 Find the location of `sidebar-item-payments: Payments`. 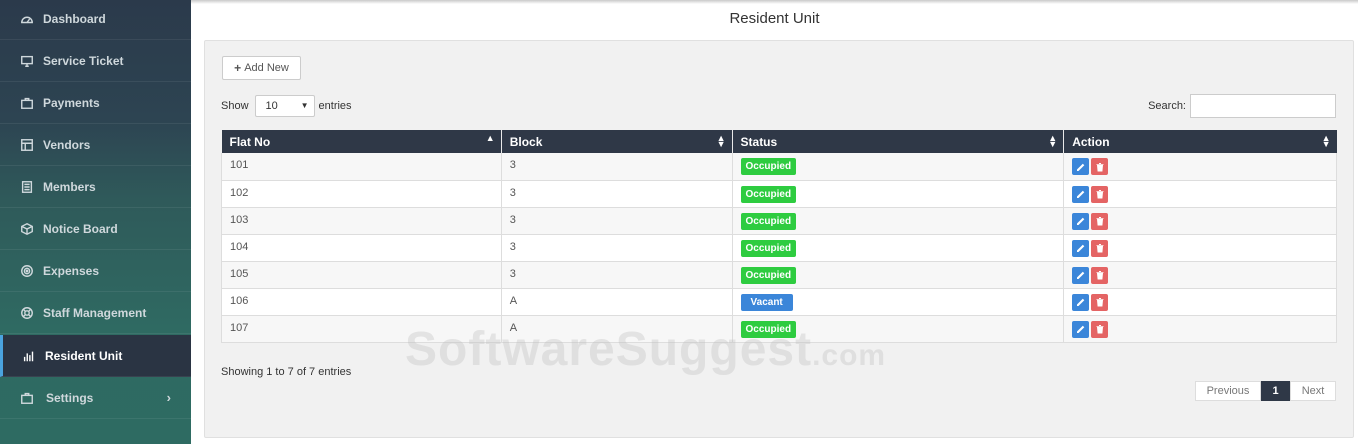

sidebar-item-payments: Payments is located at coordinates (95, 103).